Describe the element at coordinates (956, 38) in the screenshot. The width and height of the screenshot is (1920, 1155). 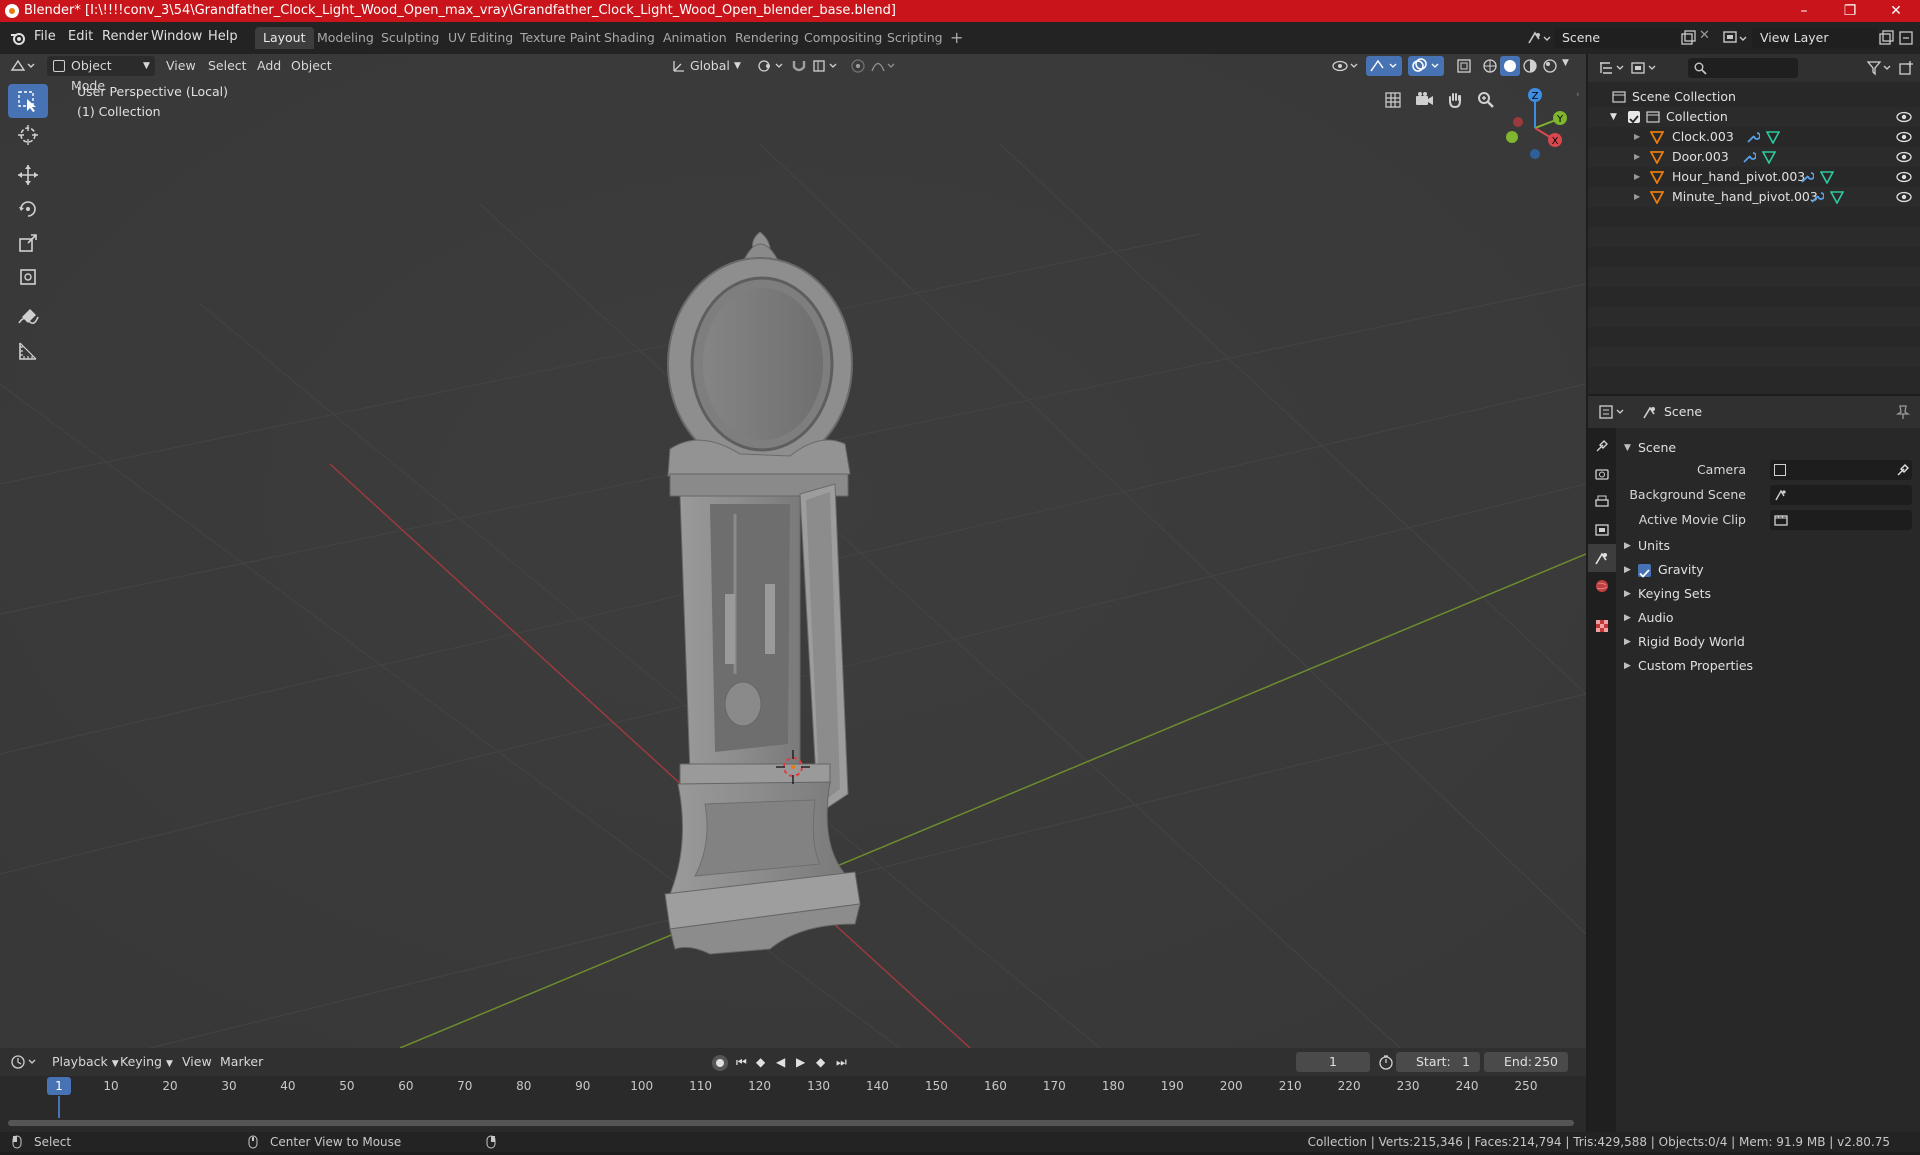
I see `add-workspace-button: +` at that location.